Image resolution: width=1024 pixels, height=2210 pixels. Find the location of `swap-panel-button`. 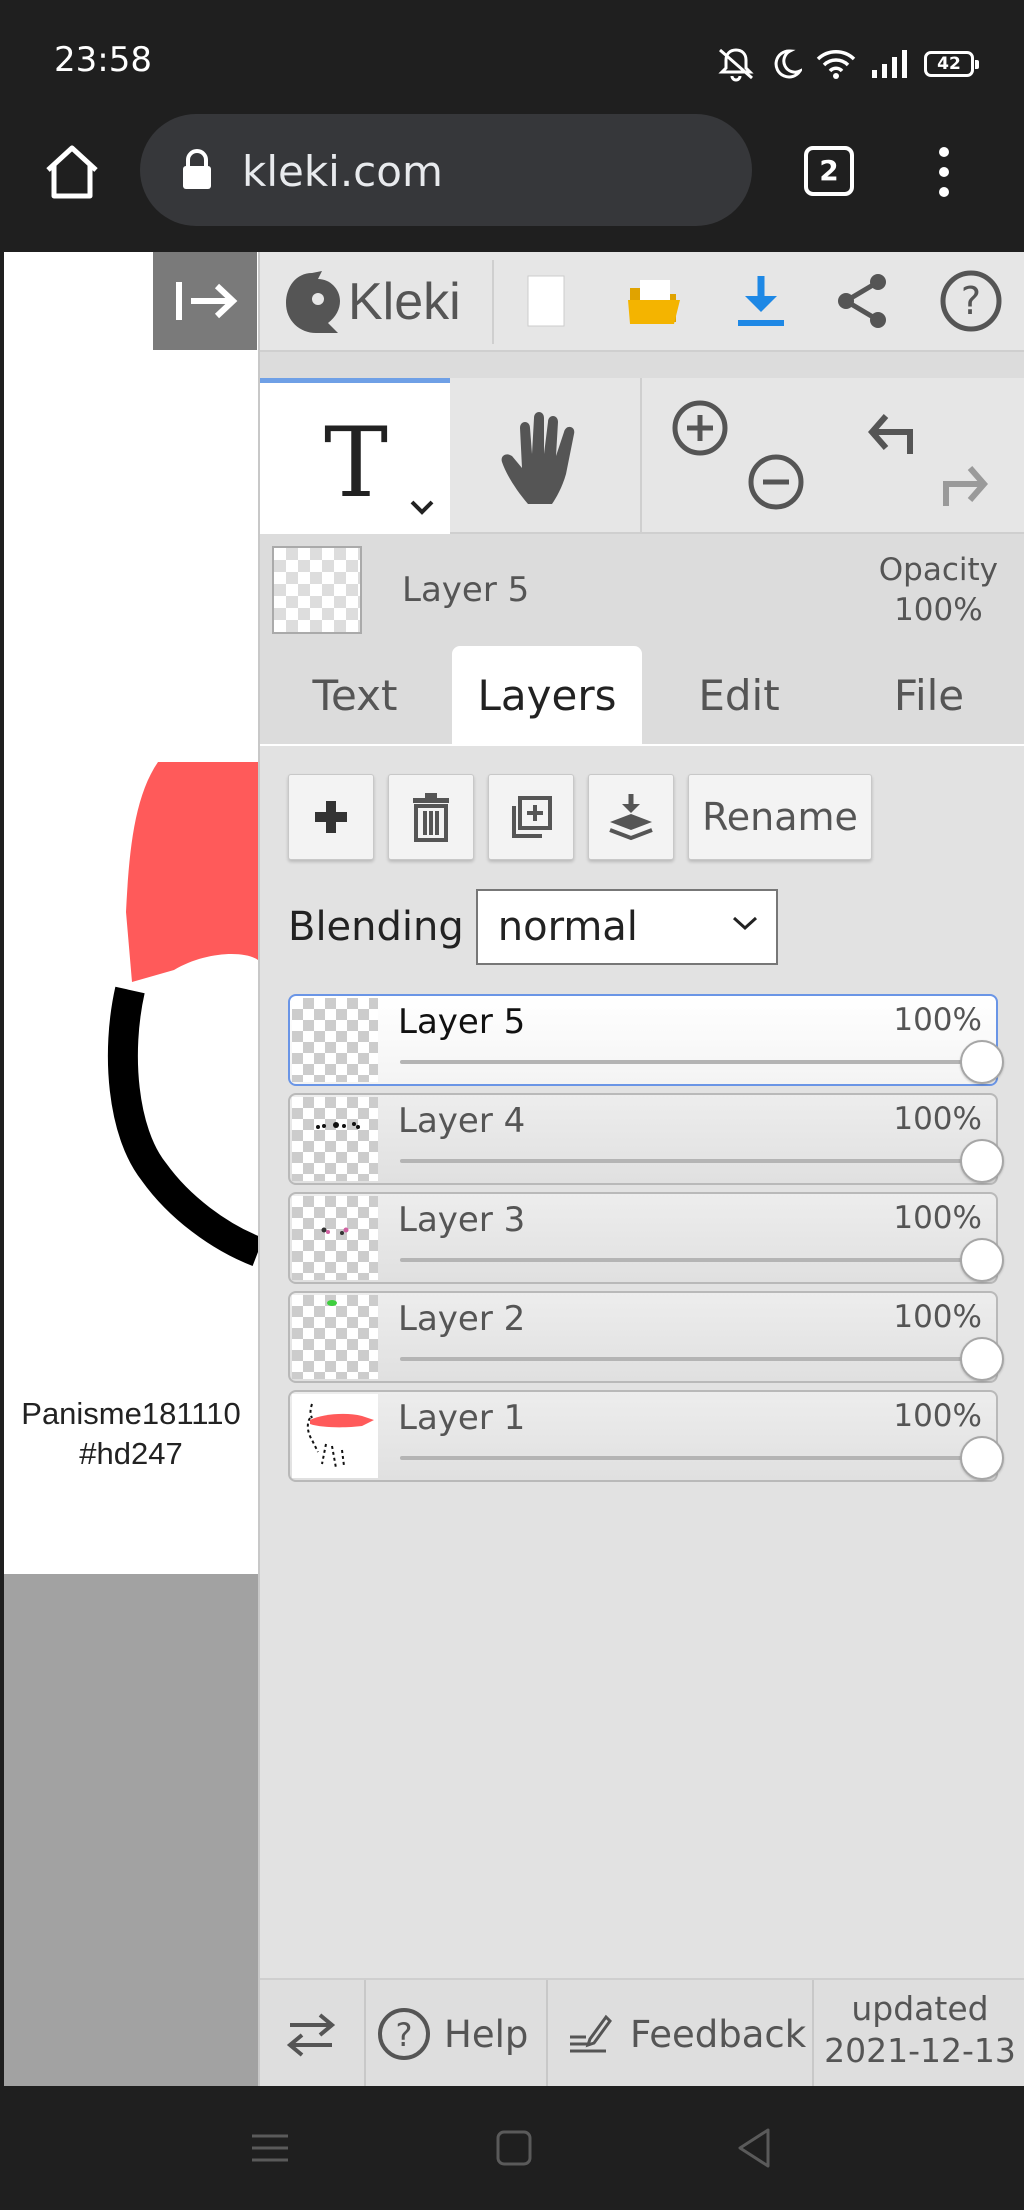

swap-panel-button is located at coordinates (311, 2034).